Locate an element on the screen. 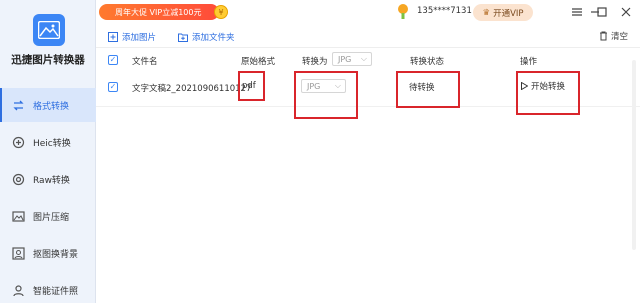 The image size is (640, 303). sidebar-item-label: Heic转换 is located at coordinates (52, 143).